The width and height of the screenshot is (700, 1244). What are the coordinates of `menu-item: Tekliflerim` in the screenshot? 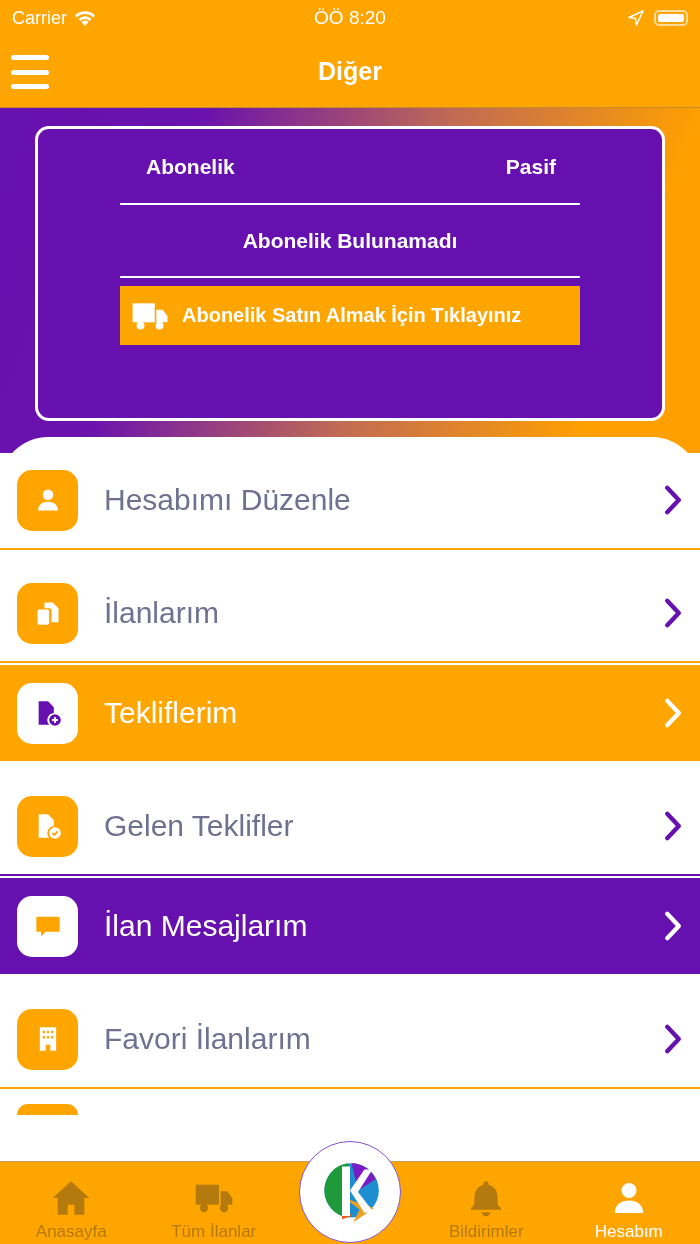 It's located at (350, 713).